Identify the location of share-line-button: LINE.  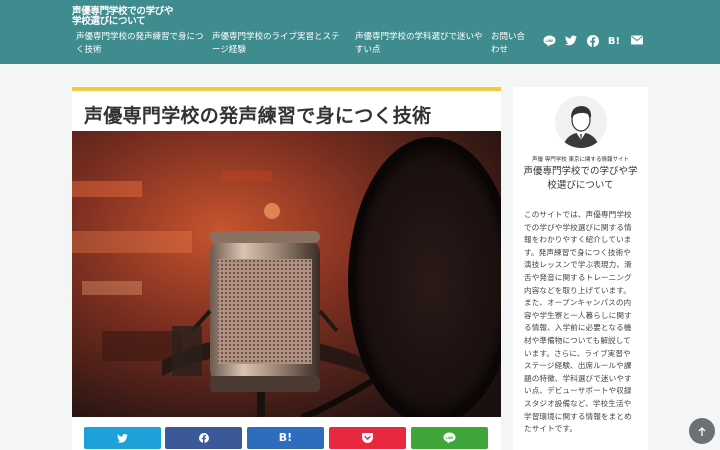
(449, 438).